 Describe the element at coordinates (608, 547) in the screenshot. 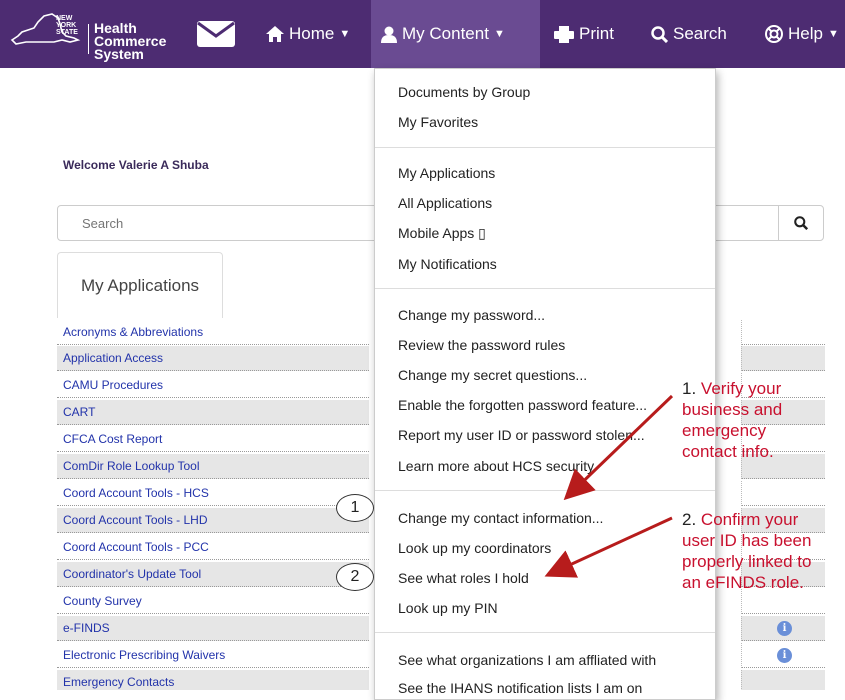

I see `arrow-to-roles` at that location.